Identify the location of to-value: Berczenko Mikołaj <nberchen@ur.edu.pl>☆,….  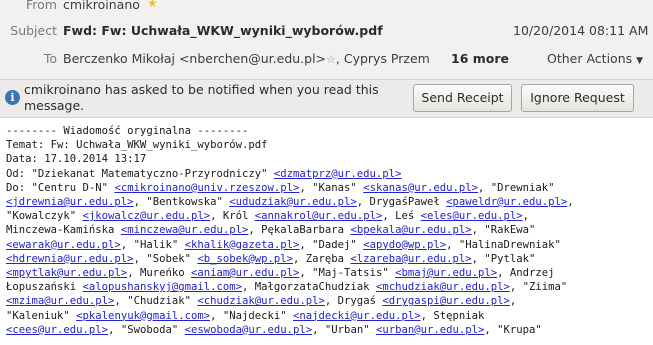
(246, 58).